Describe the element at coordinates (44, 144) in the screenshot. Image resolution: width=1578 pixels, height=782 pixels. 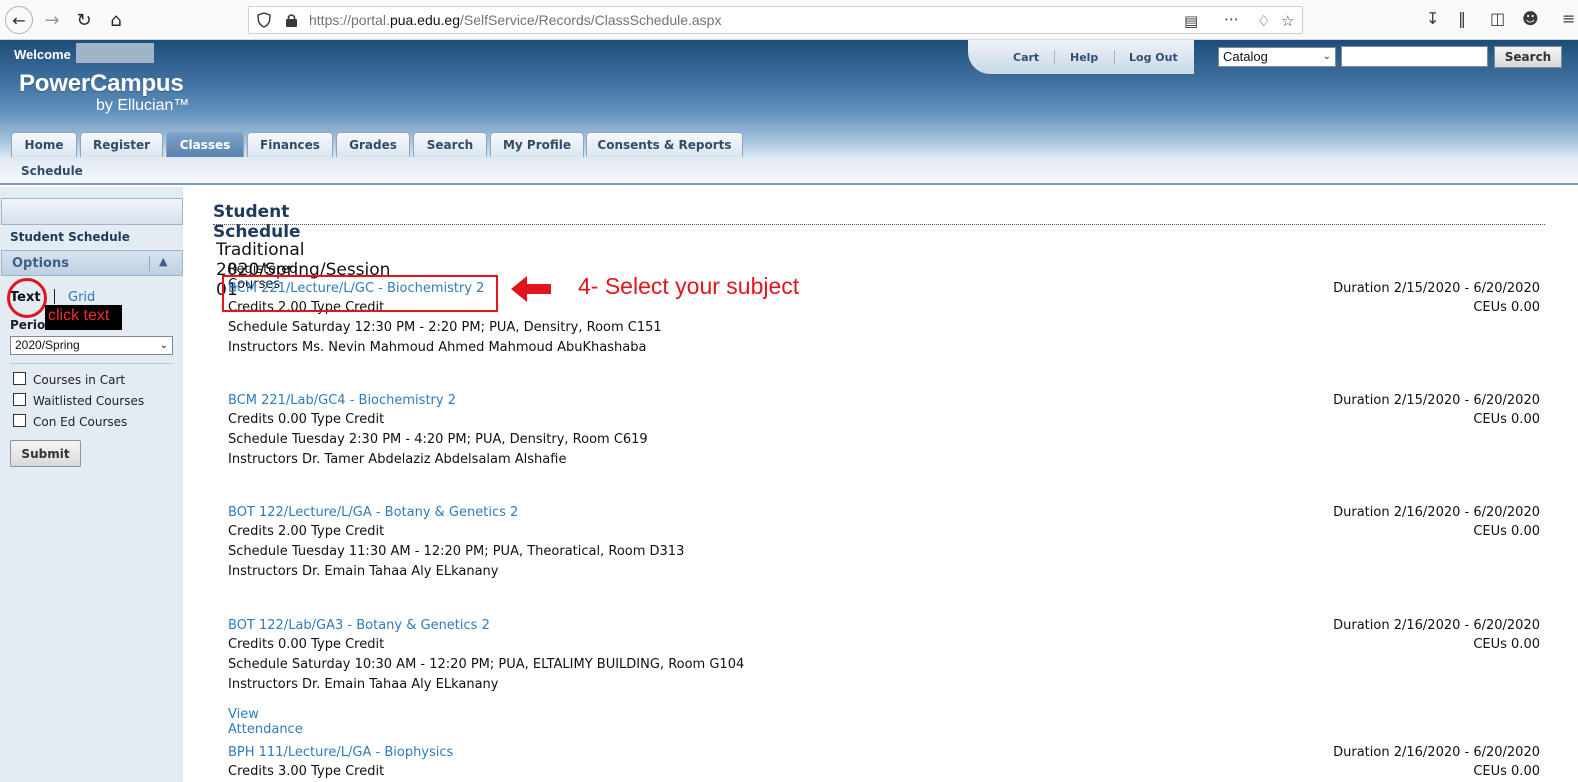
I see `tab-home: Home` at that location.